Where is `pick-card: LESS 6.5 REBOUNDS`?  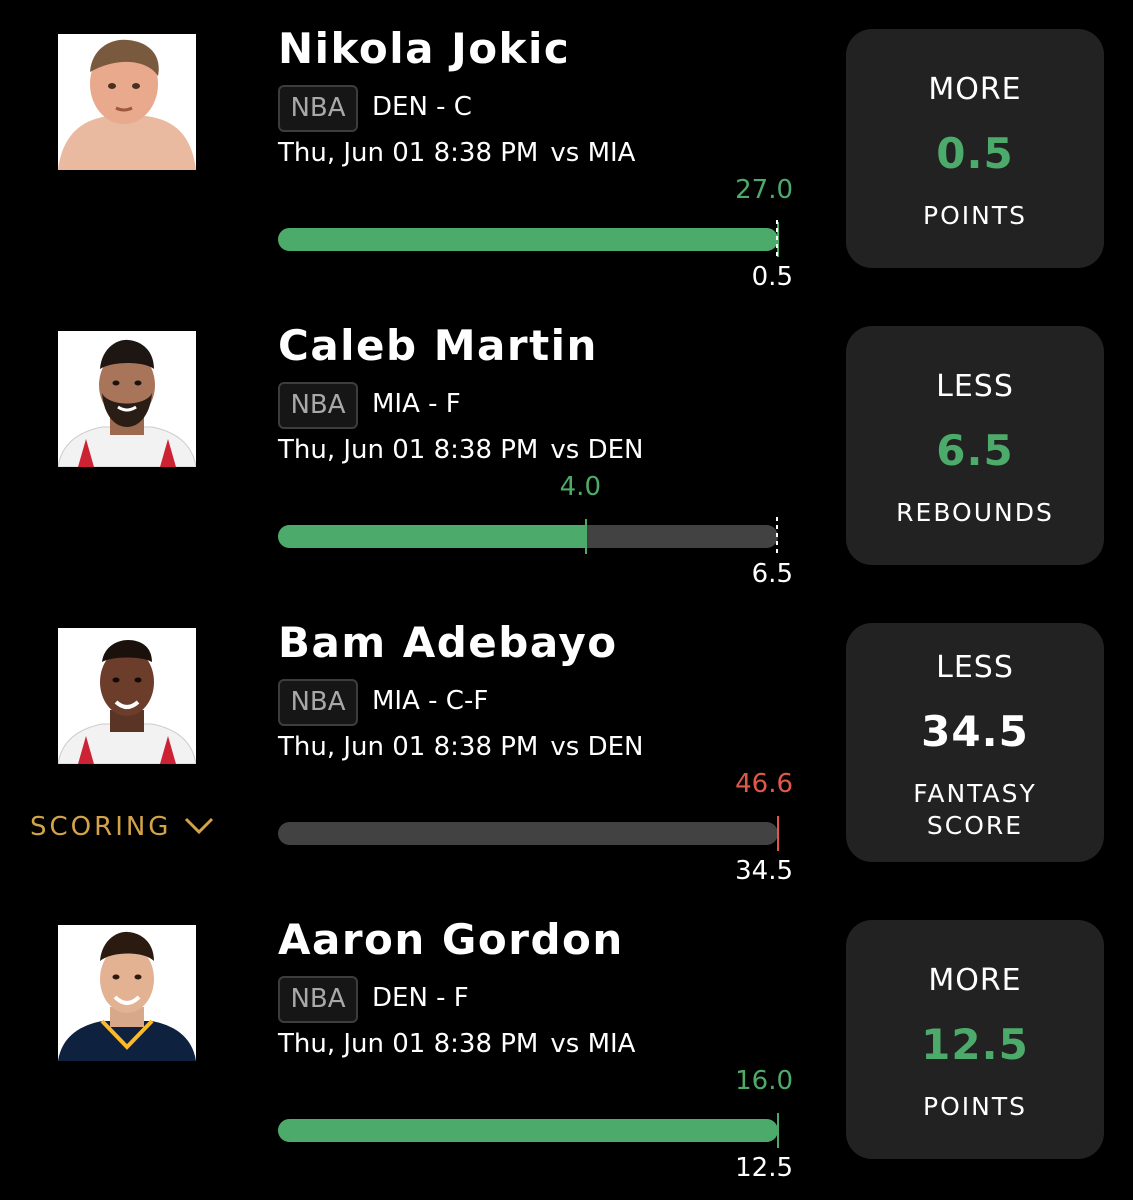
pick-card: LESS 6.5 REBOUNDS is located at coordinates (975, 445).